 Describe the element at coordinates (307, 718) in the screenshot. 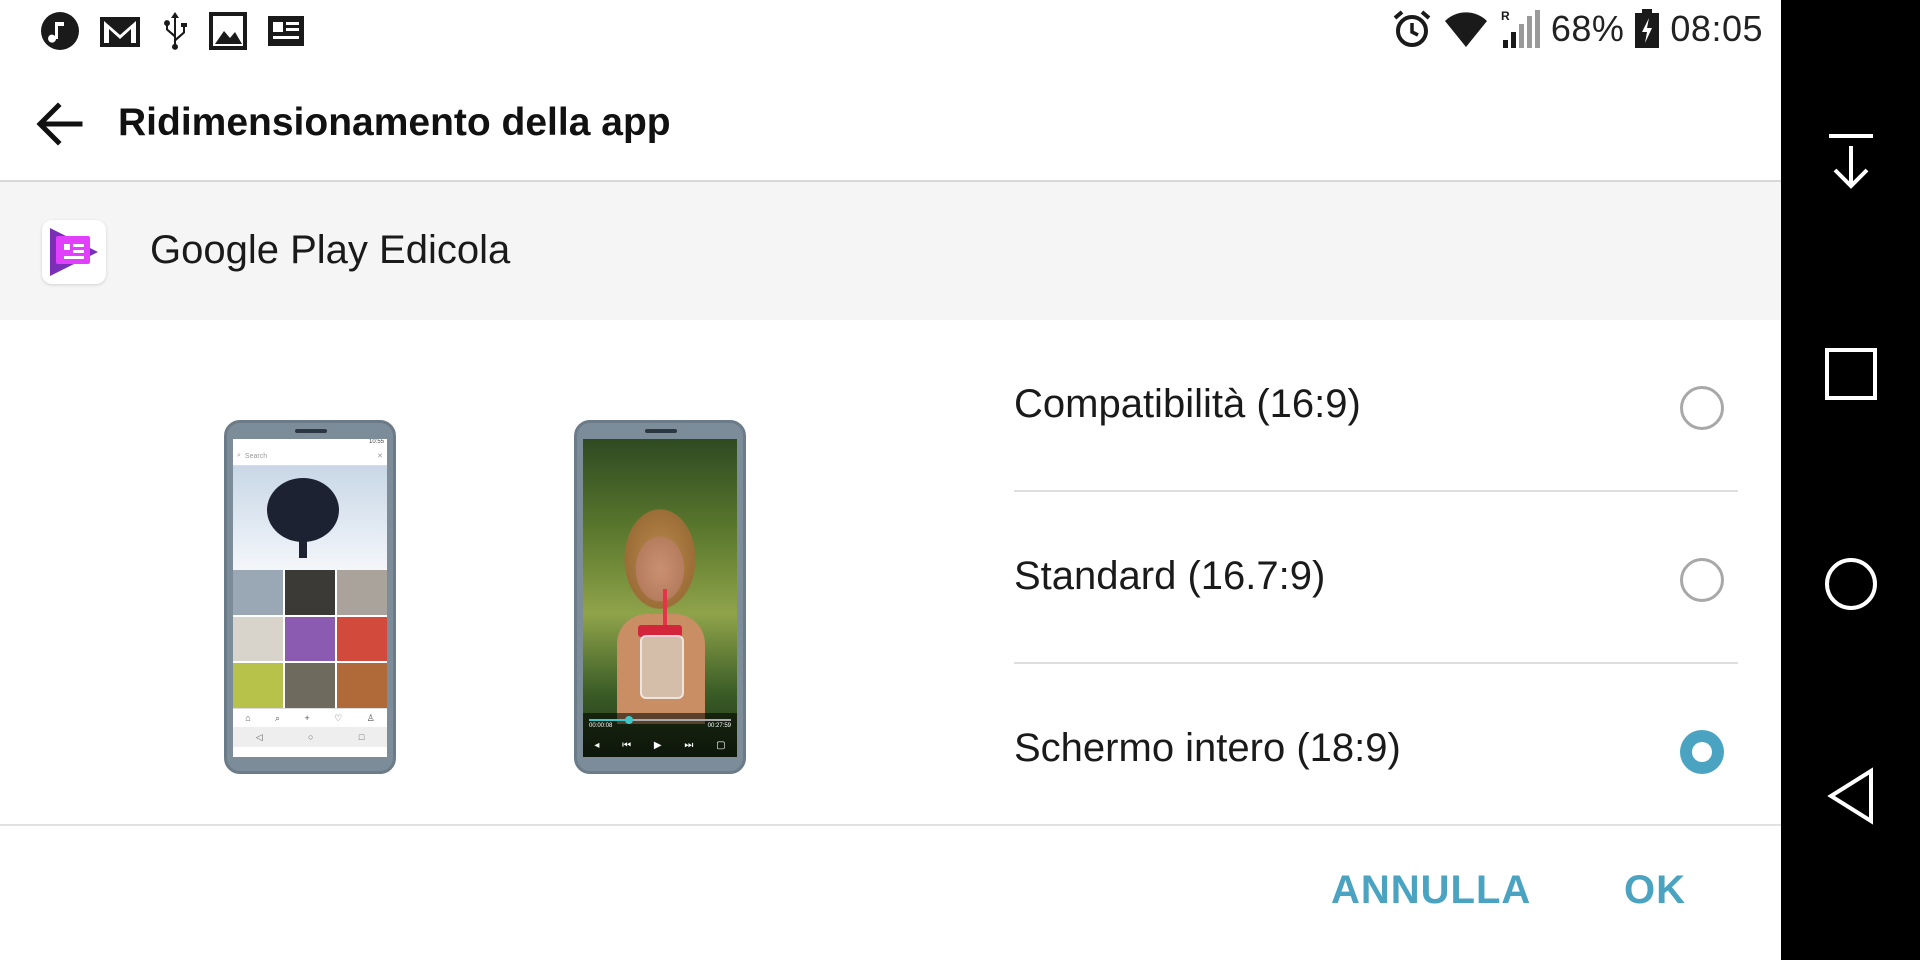

I see `add-icon: +` at that location.